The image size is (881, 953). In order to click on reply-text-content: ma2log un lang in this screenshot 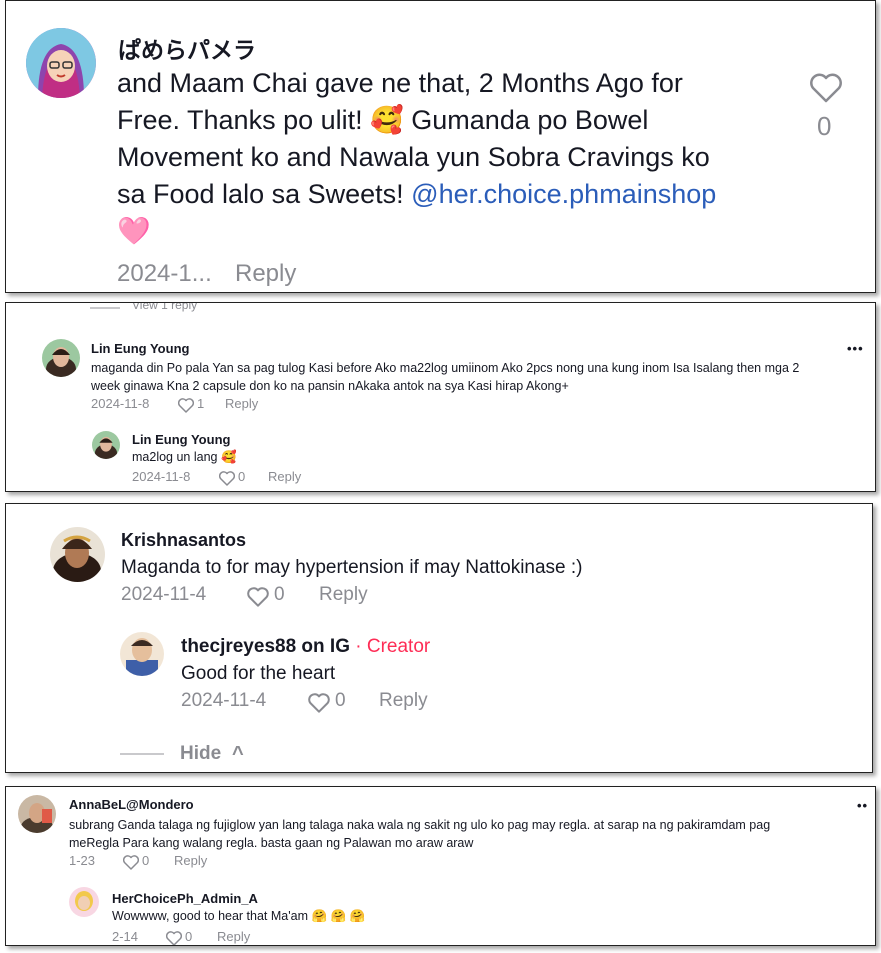, I will do `click(175, 457)`.